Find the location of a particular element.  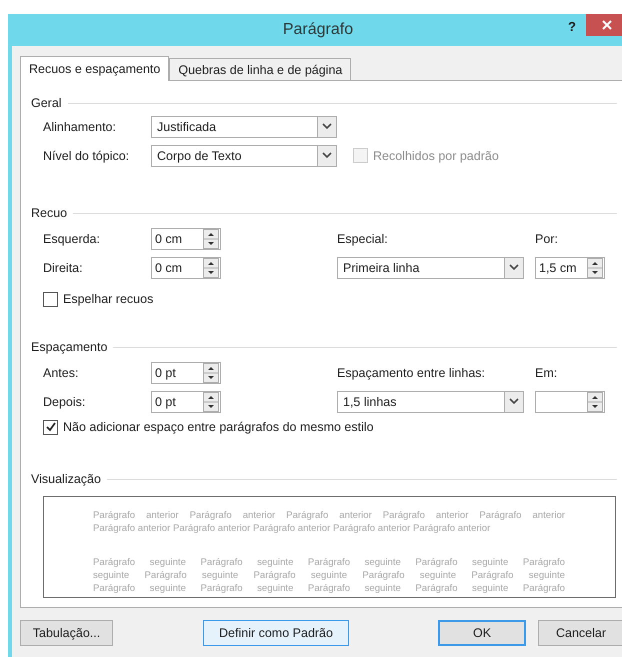

close-icon is located at coordinates (607, 25).